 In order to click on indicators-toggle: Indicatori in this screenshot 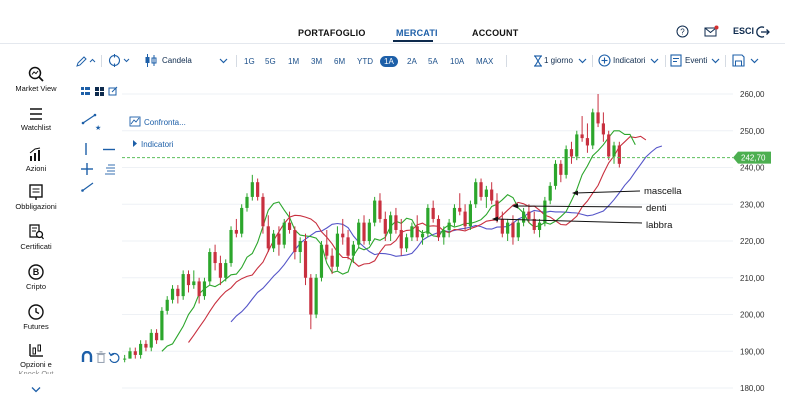, I will do `click(153, 144)`.